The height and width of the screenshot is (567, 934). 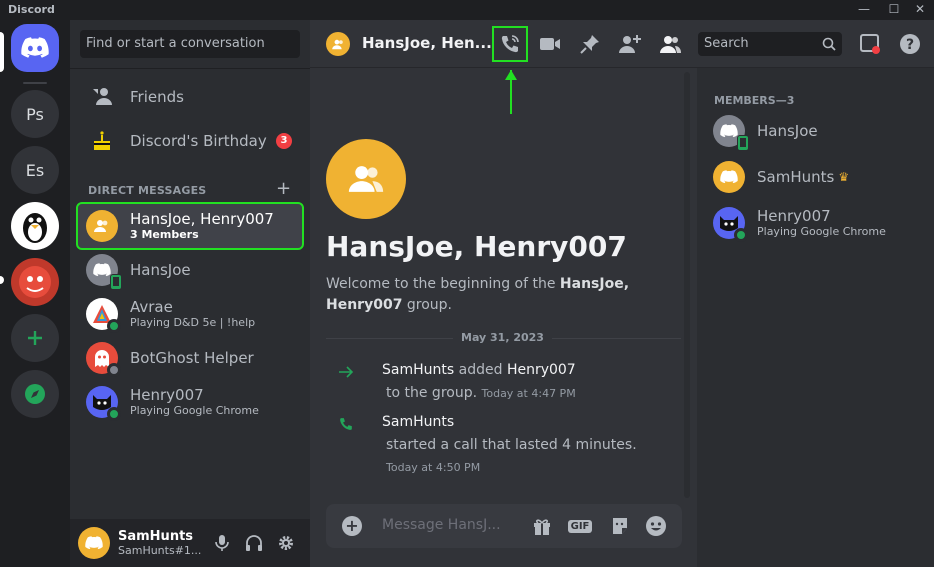 What do you see at coordinates (687, 285) in the screenshot?
I see `chat-scrollbar` at bounding box center [687, 285].